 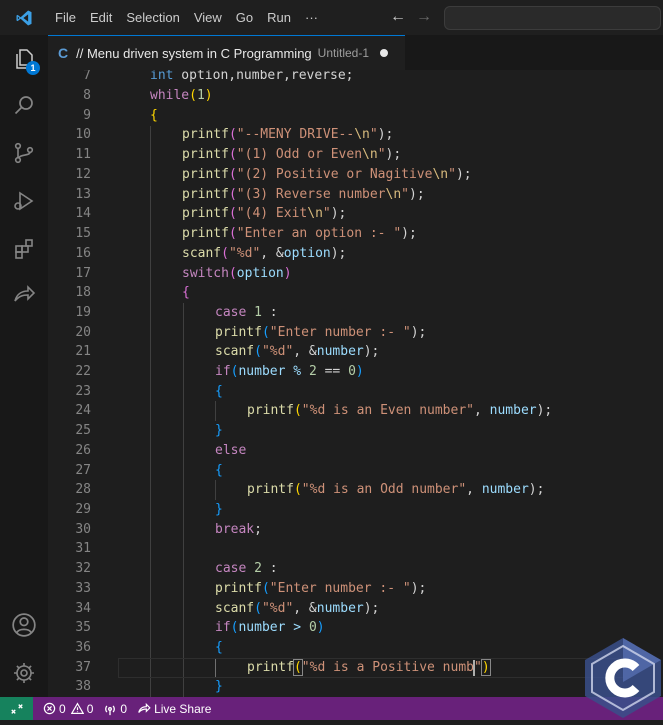 I want to click on code-line: while(1), so click(x=181, y=95).